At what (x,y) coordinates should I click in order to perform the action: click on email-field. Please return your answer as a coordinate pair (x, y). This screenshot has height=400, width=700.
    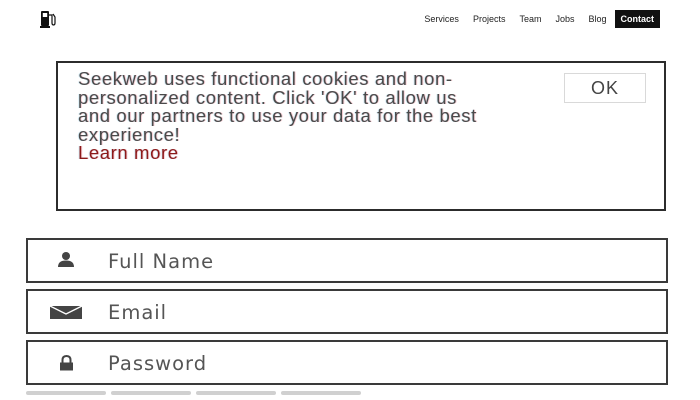
    Looking at the image, I should click on (347, 311).